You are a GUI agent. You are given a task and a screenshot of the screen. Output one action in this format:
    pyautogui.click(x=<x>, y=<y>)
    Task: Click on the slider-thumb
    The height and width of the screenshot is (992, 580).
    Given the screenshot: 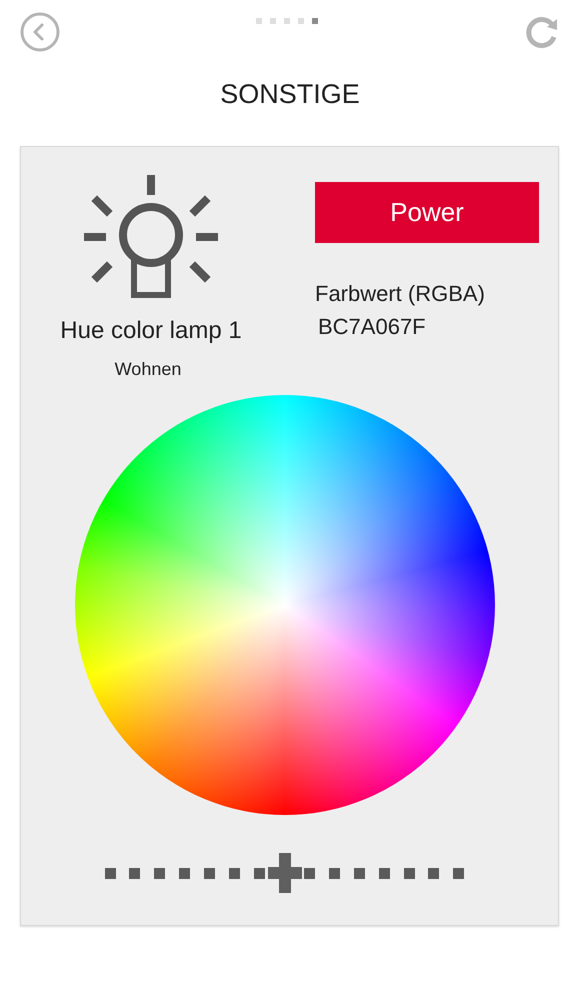 What is the action you would take?
    pyautogui.click(x=285, y=873)
    